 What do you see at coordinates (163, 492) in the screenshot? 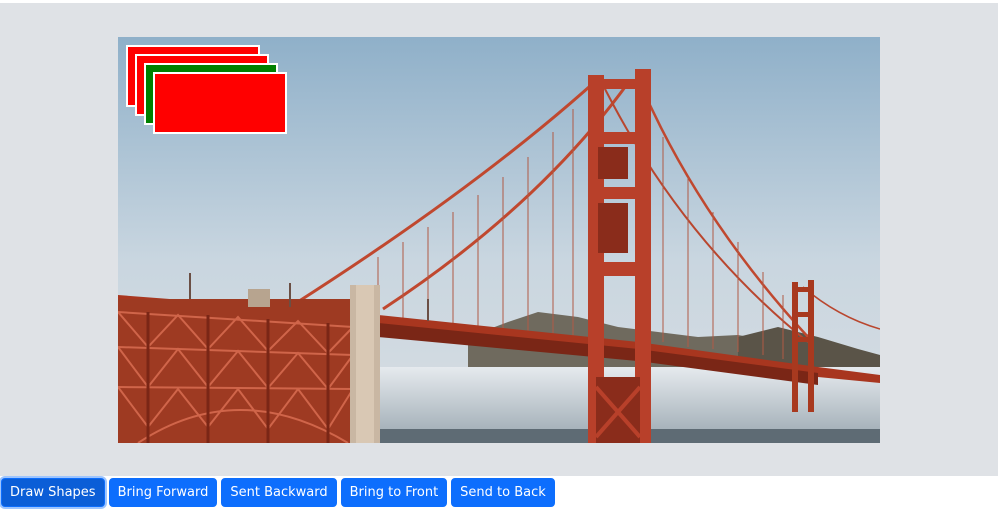
I see `bring-forward-button: Bring Forward` at bounding box center [163, 492].